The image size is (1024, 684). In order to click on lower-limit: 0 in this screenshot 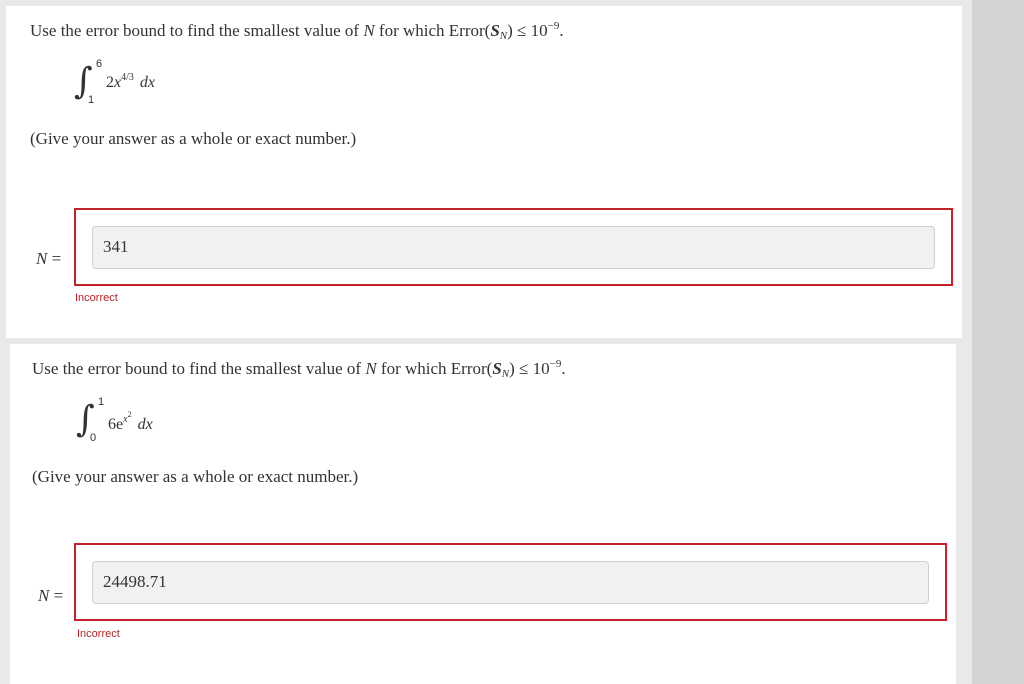, I will do `click(93, 438)`.